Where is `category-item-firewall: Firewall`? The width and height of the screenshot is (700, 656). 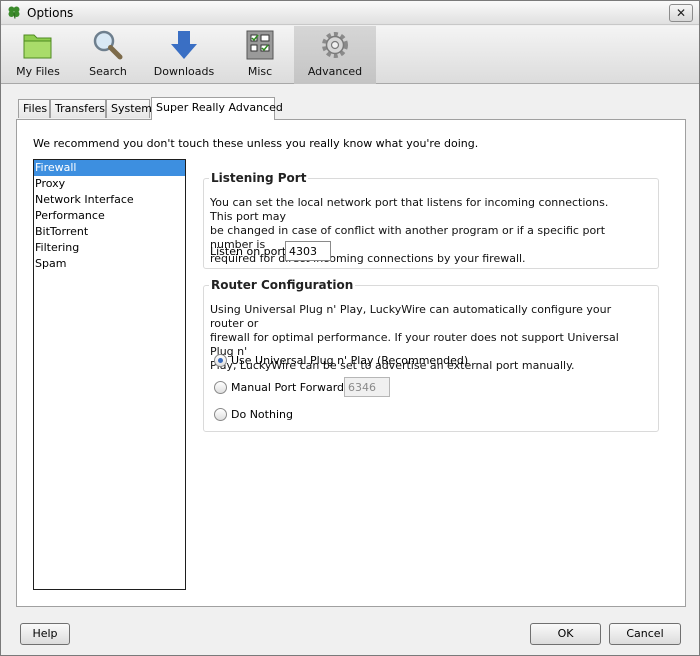
category-item-firewall: Firewall is located at coordinates (109, 168).